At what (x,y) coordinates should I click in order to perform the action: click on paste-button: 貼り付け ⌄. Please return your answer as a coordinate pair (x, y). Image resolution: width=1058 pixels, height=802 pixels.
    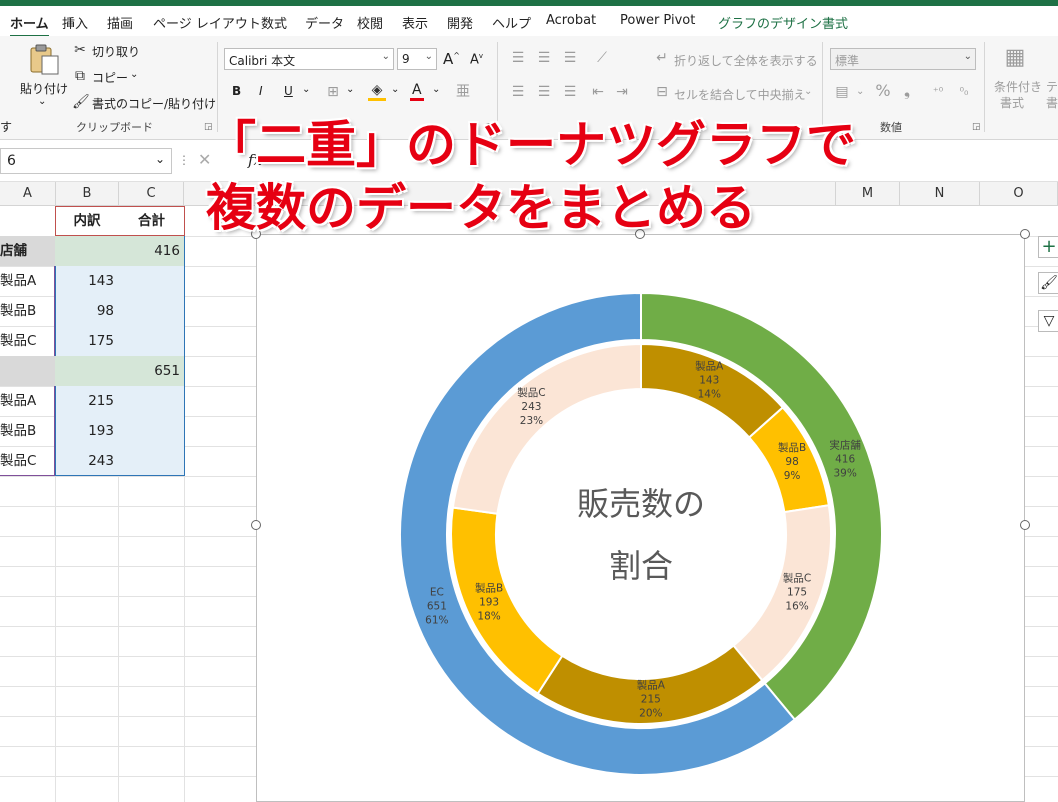
    Looking at the image, I should click on (44, 80).